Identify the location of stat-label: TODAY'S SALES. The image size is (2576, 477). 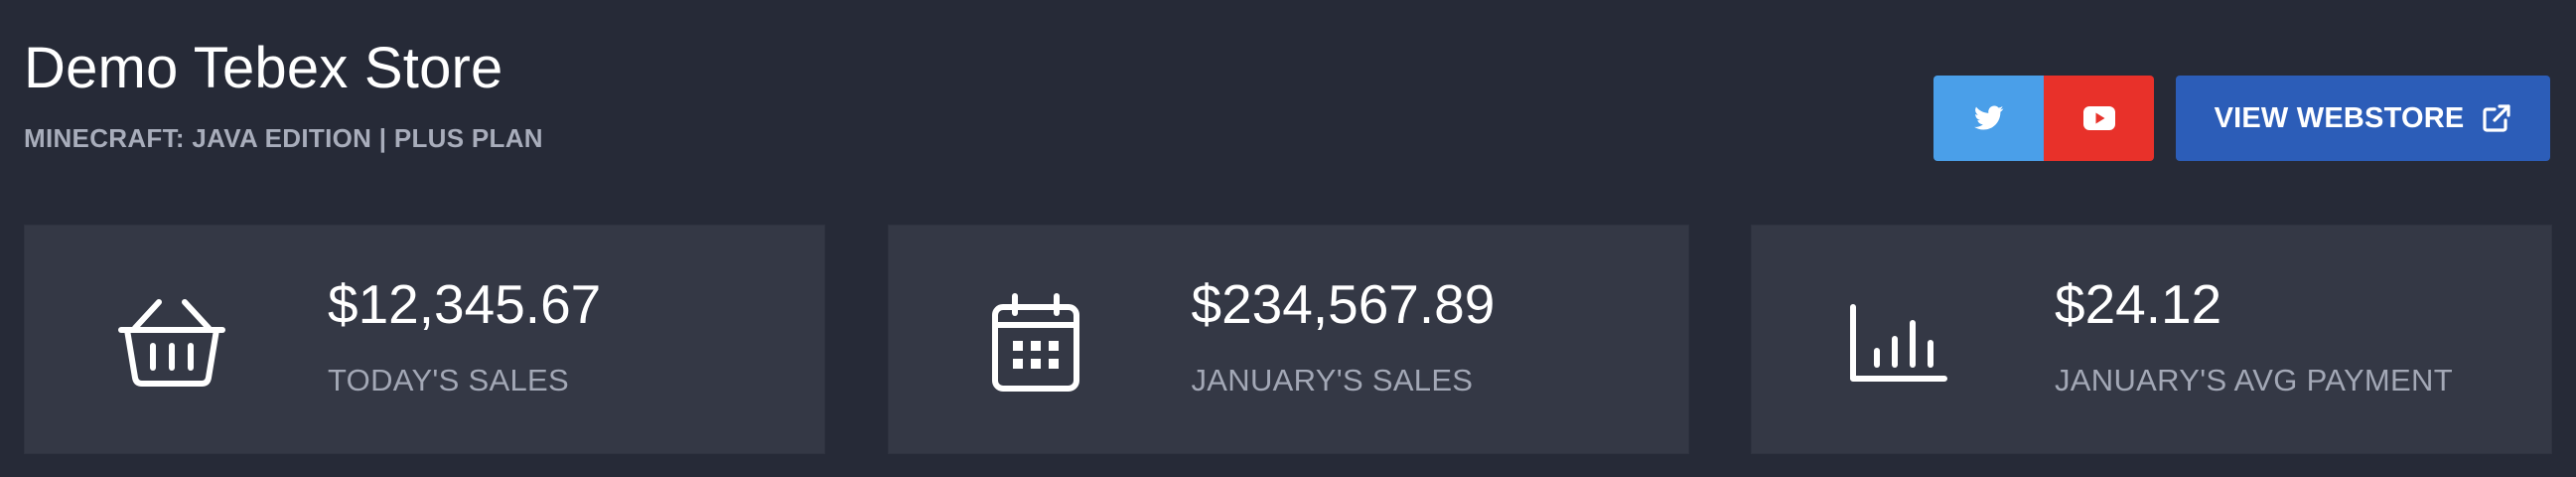
(448, 380).